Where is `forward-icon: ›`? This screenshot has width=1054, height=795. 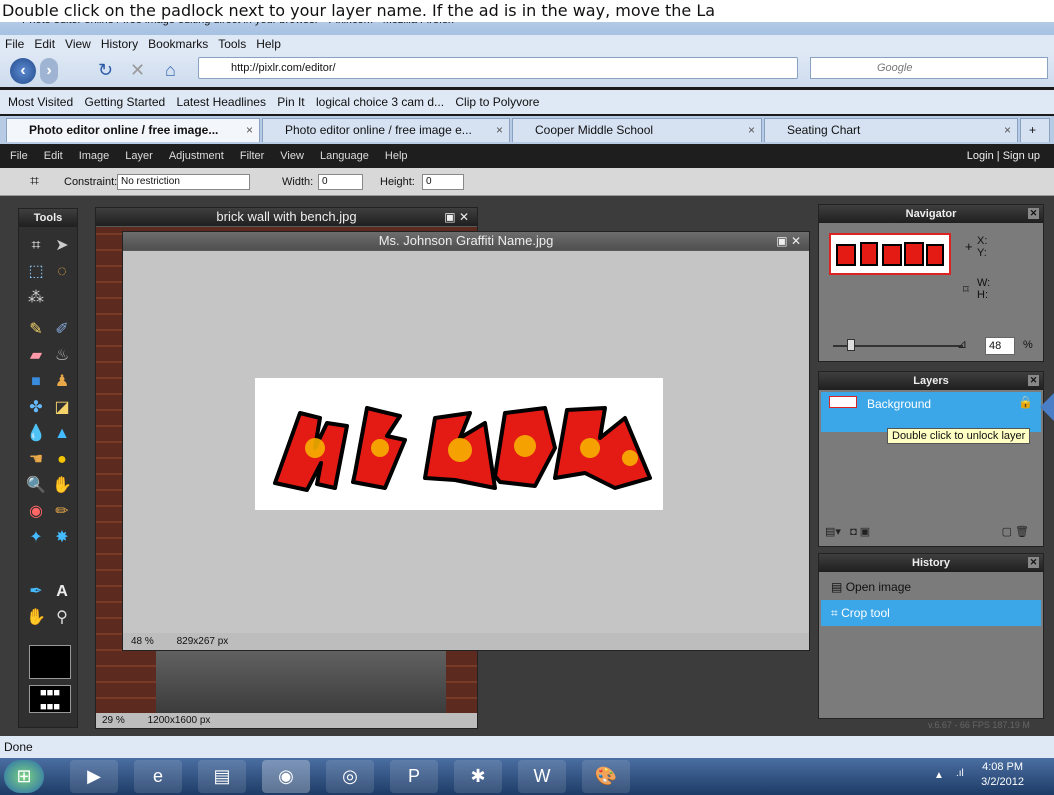
forward-icon: › is located at coordinates (49, 71).